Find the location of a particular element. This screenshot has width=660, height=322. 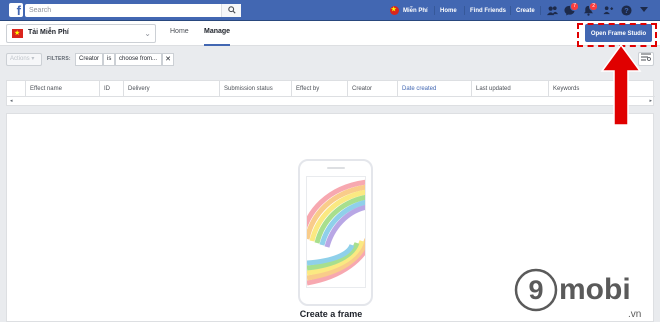

help-icon: ? is located at coordinates (626, 10).